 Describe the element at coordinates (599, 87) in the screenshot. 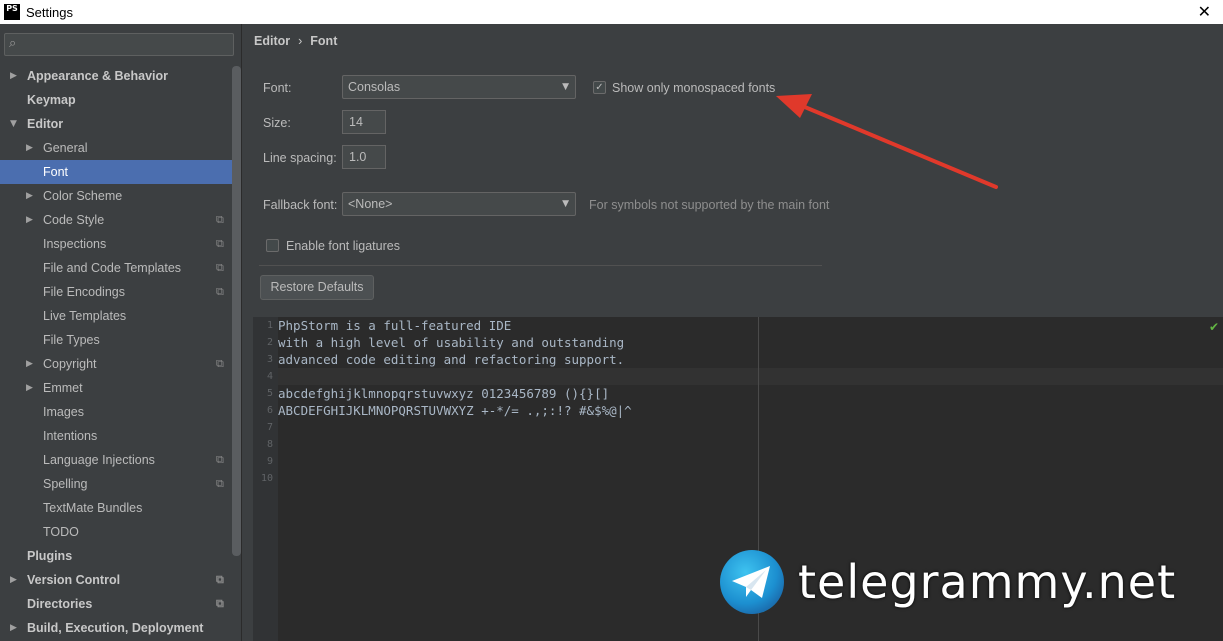

I see `monospaced-checkbox: ✓` at that location.